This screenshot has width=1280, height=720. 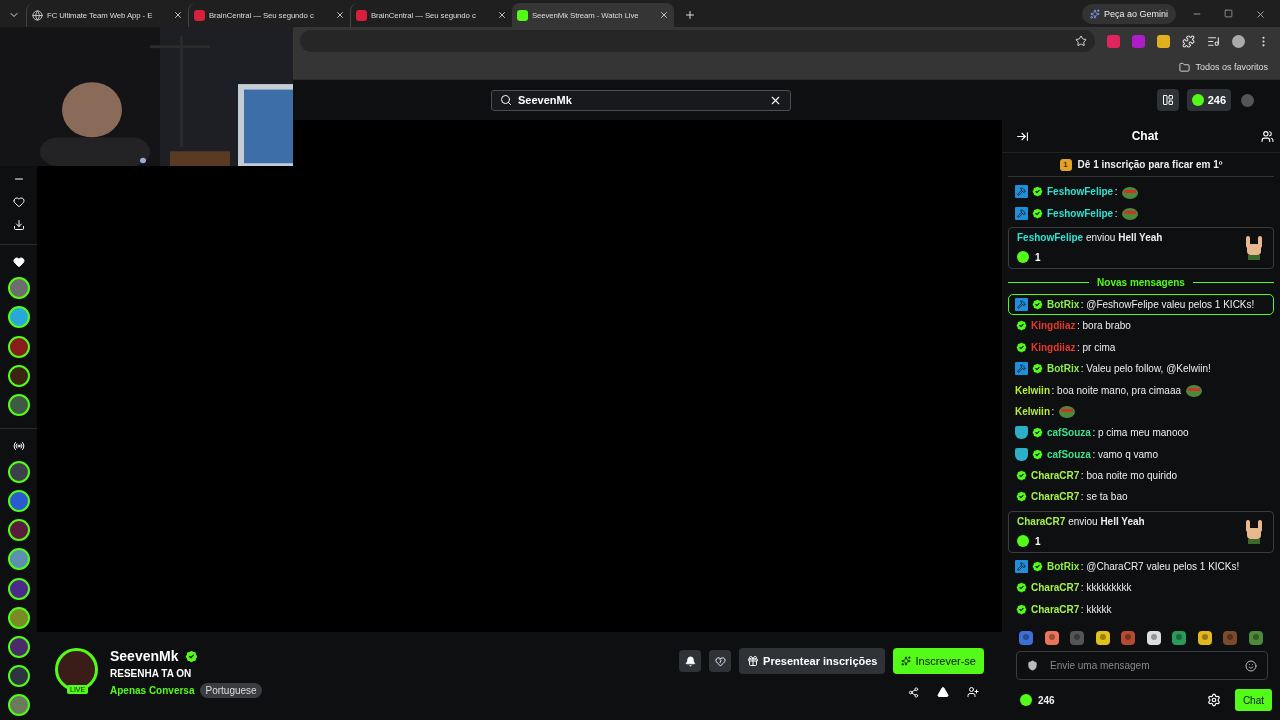 What do you see at coordinates (1213, 700) in the screenshot?
I see `settings-icon` at bounding box center [1213, 700].